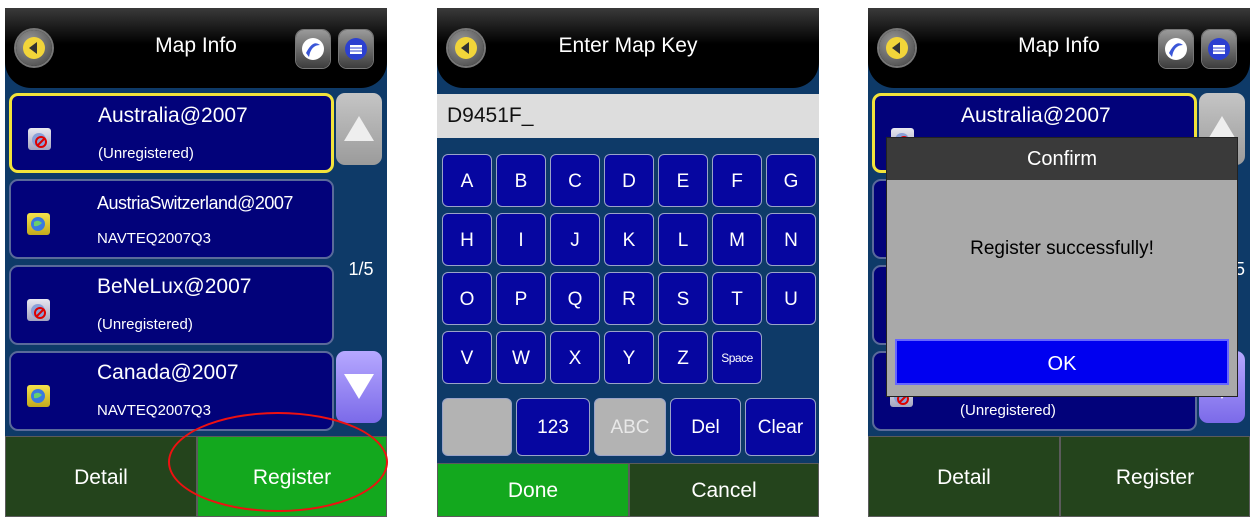  I want to click on key-f: F, so click(737, 180).